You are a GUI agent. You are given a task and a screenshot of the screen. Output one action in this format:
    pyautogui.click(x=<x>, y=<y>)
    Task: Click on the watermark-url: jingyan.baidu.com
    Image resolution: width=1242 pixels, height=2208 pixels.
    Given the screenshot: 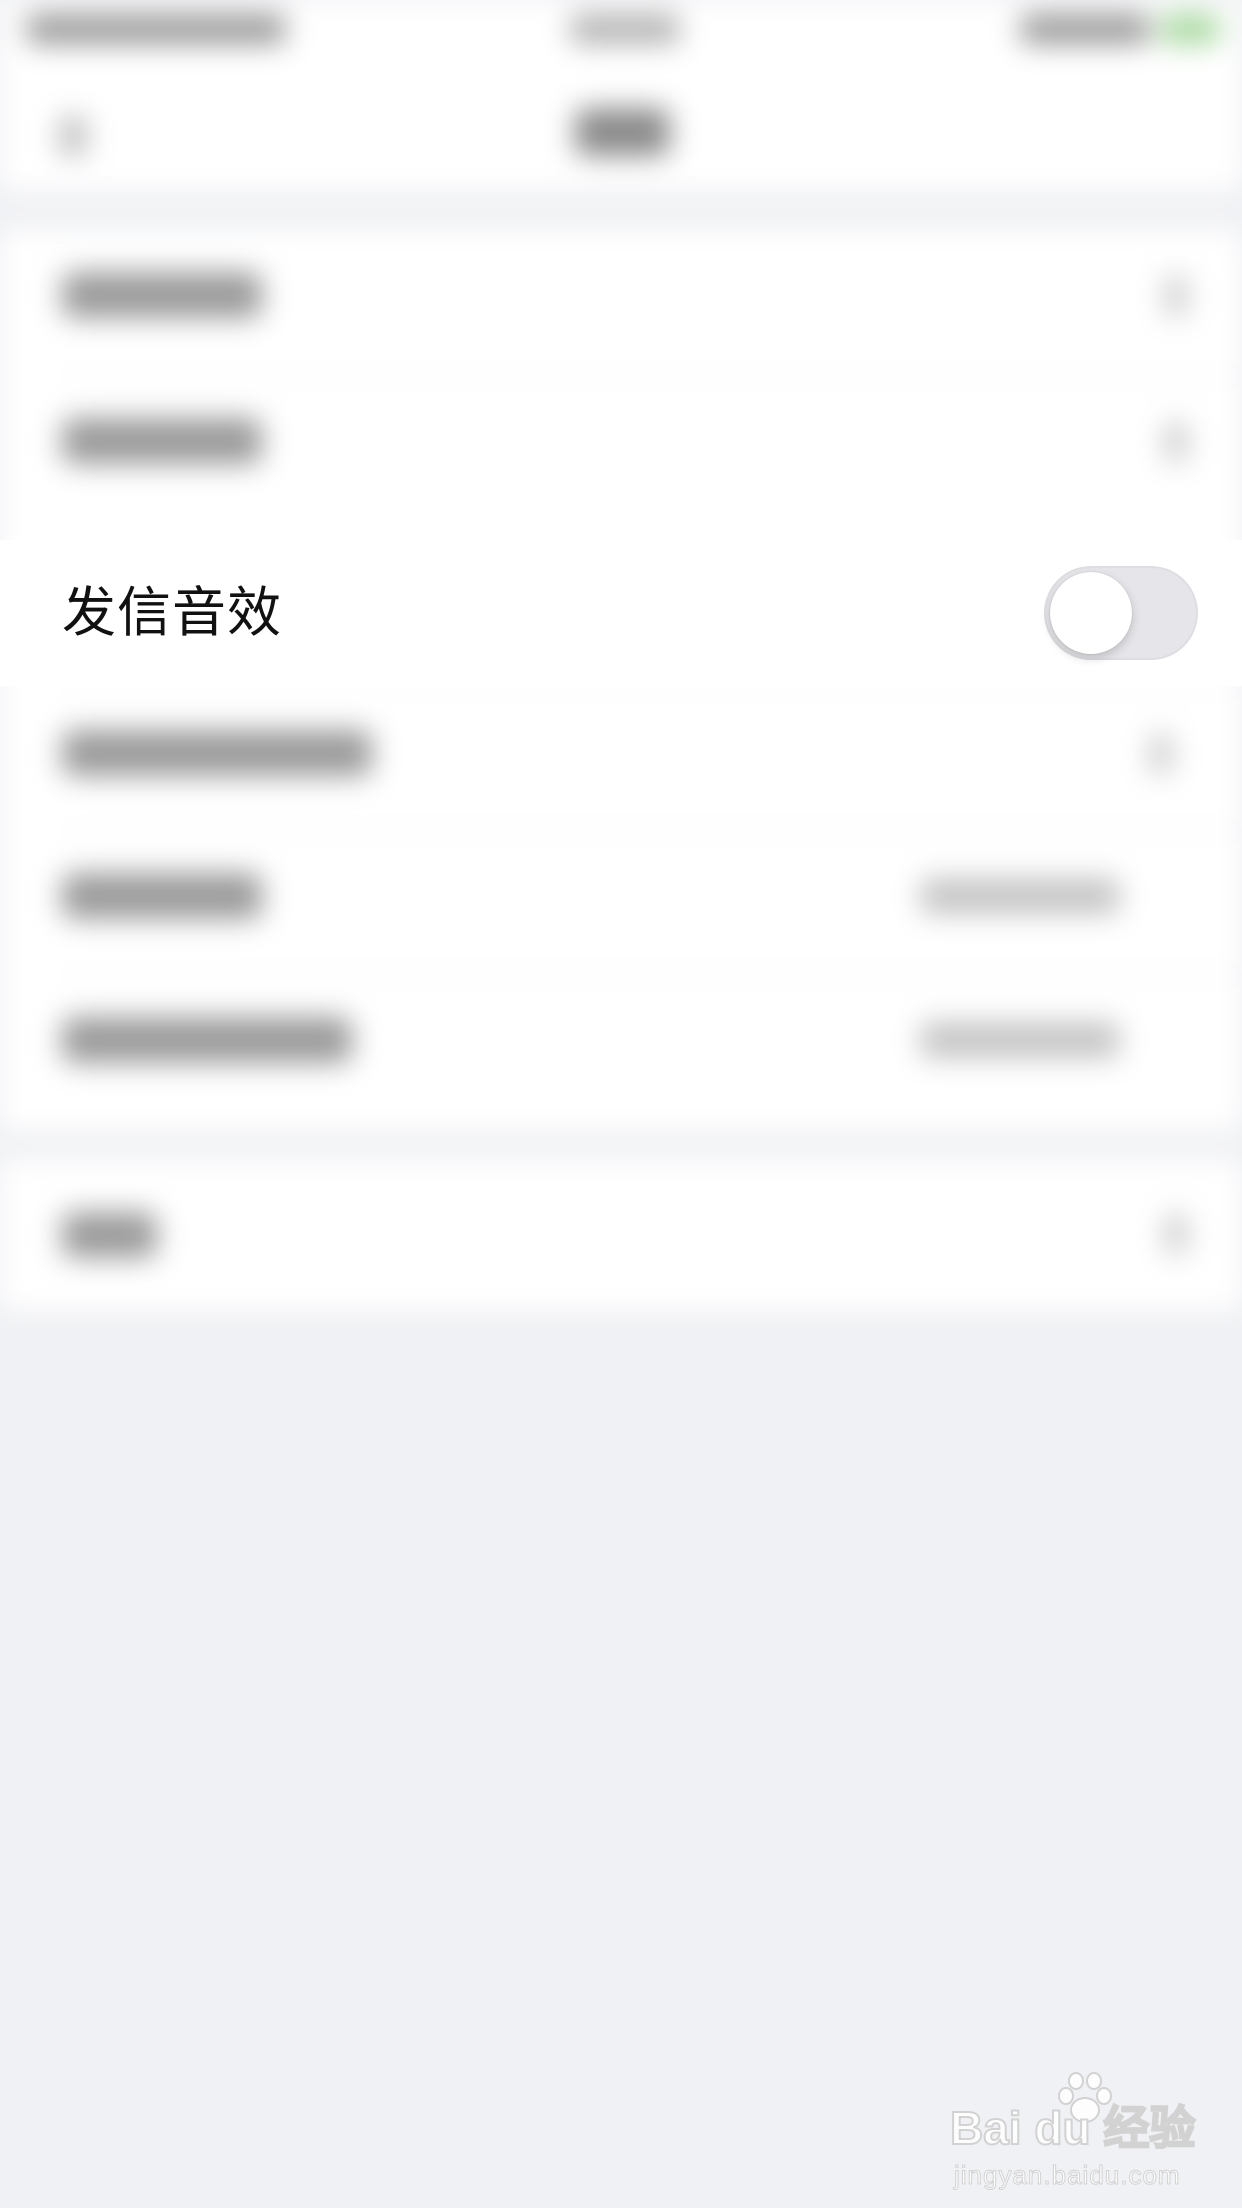 What is the action you would take?
    pyautogui.click(x=1067, y=2175)
    